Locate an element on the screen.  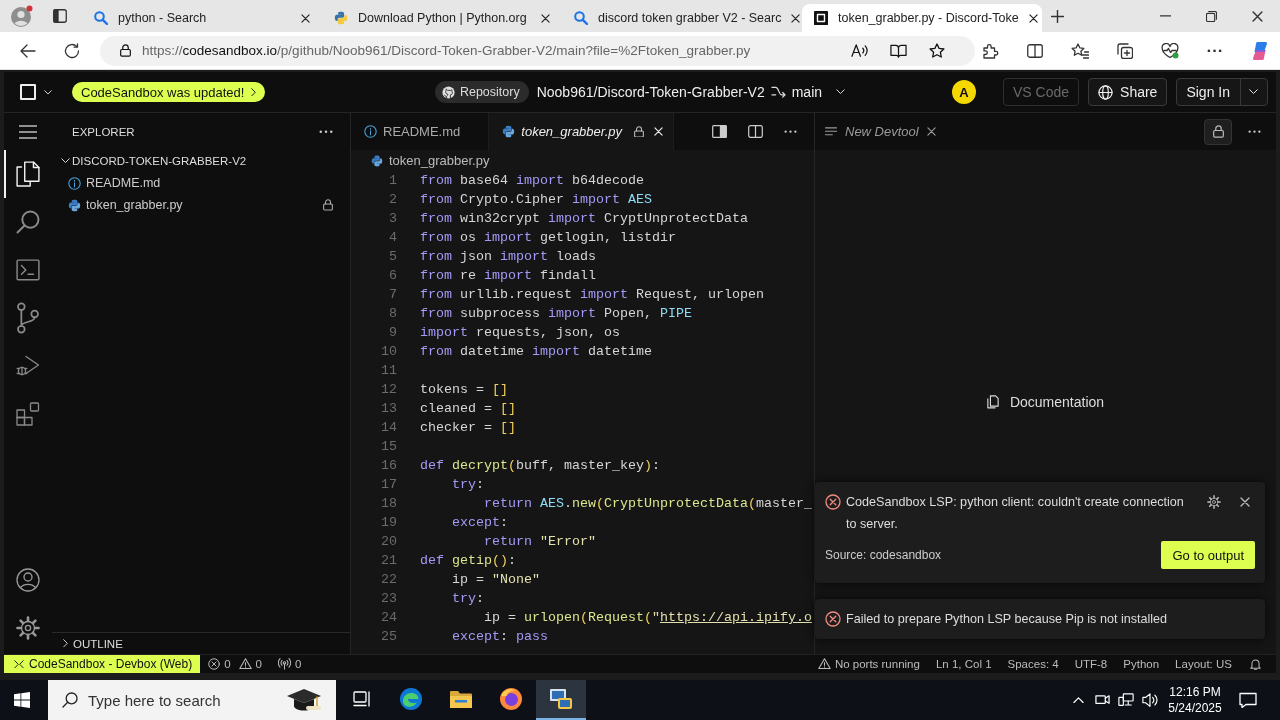
windows-logo-icon is located at coordinates (22, 700).